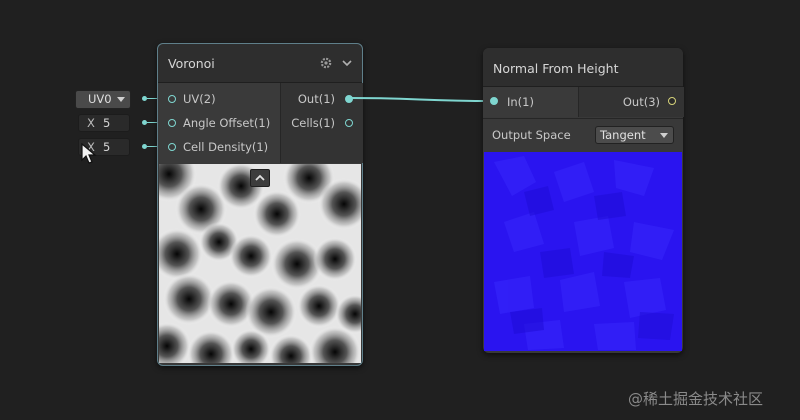  What do you see at coordinates (583, 251) in the screenshot?
I see `normal-preview` at bounding box center [583, 251].